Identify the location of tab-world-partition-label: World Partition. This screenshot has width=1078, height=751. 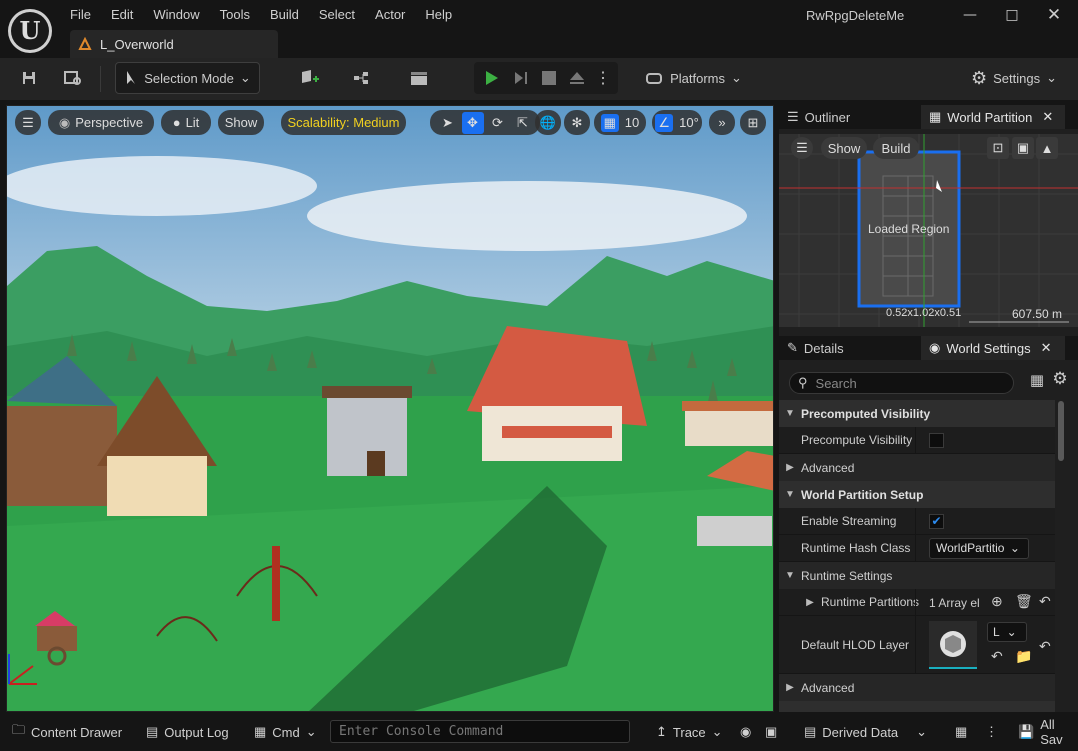
(990, 117).